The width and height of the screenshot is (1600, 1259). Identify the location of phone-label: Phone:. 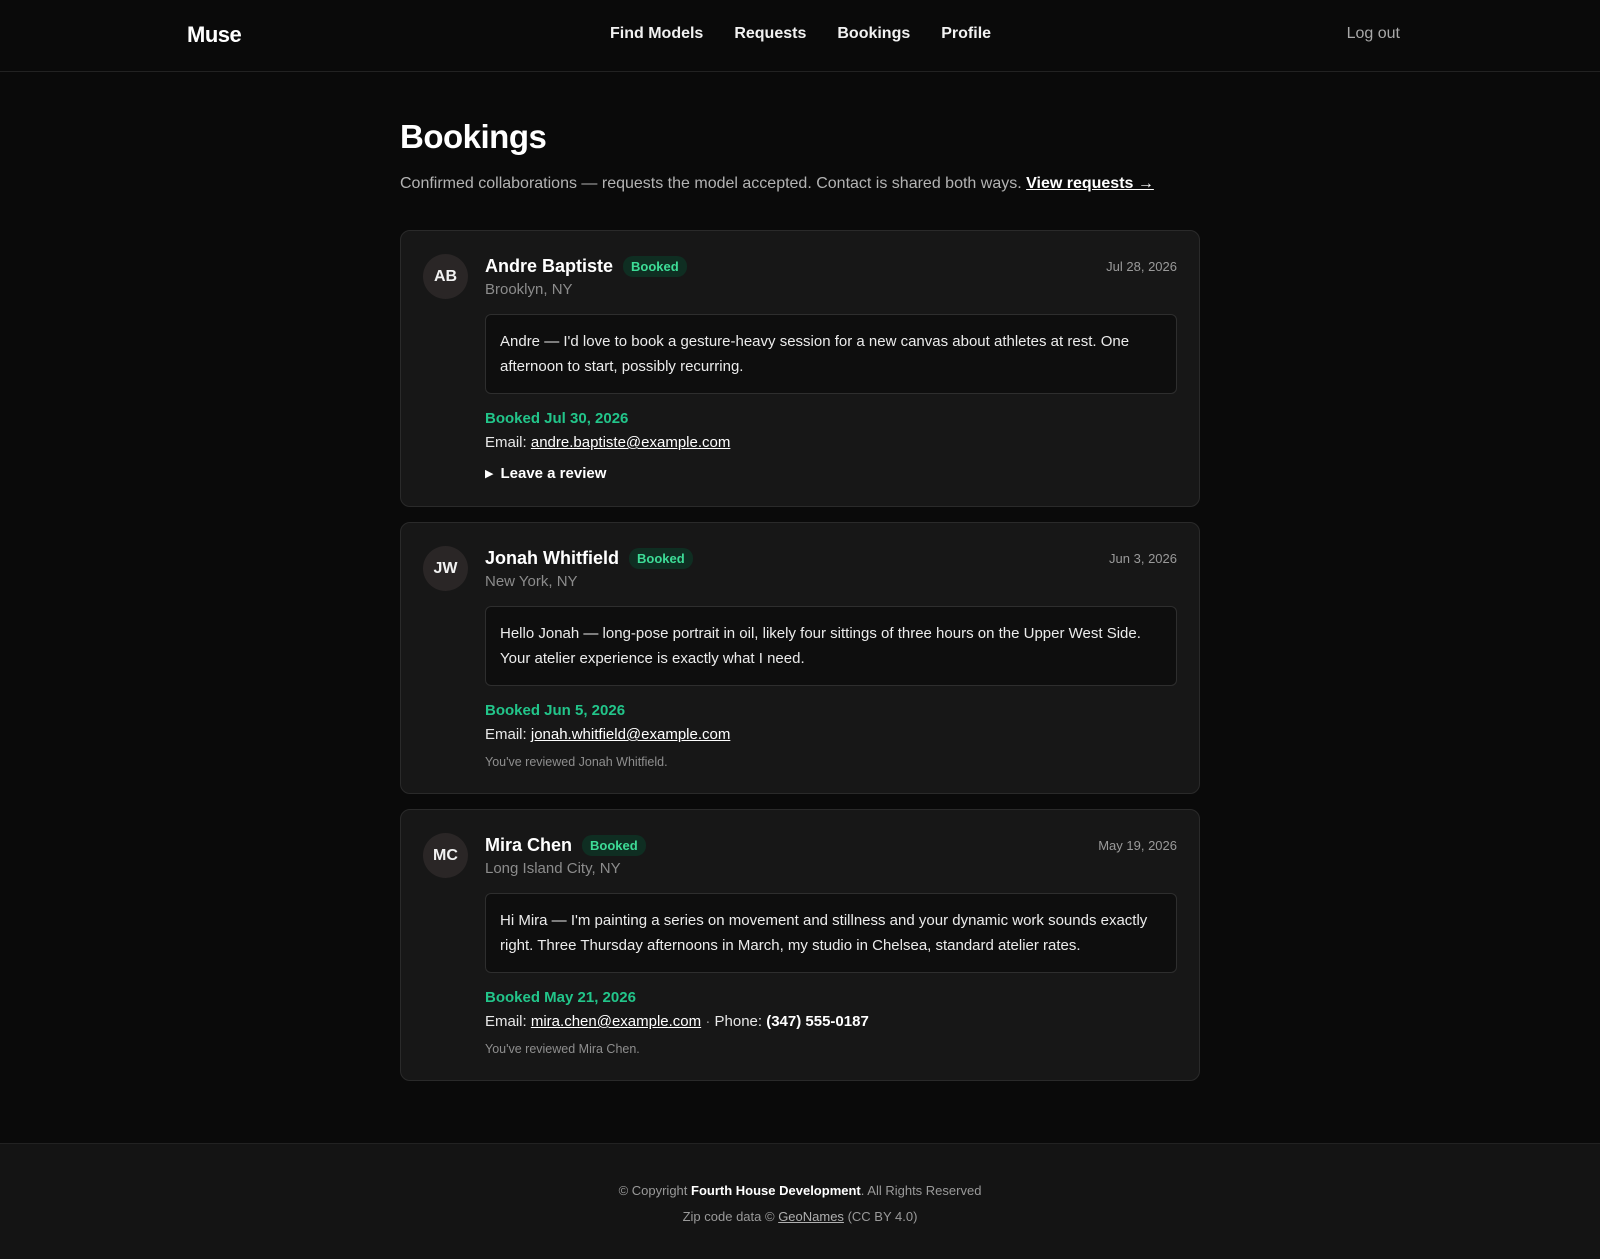
(738, 1021).